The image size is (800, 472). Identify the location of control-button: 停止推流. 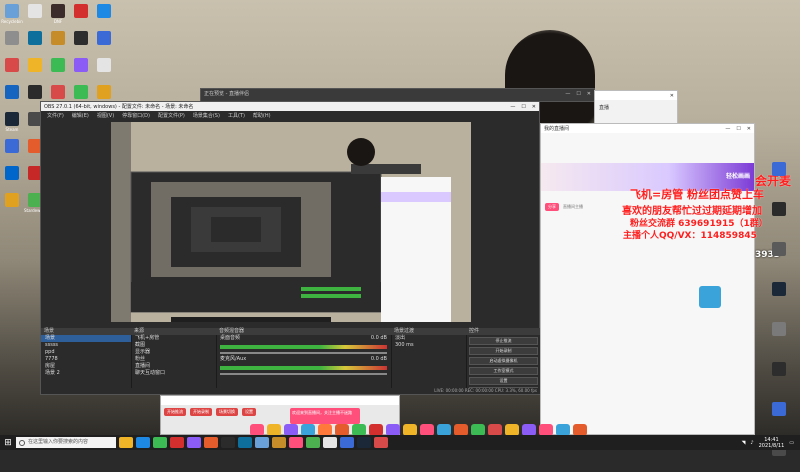
(503, 341).